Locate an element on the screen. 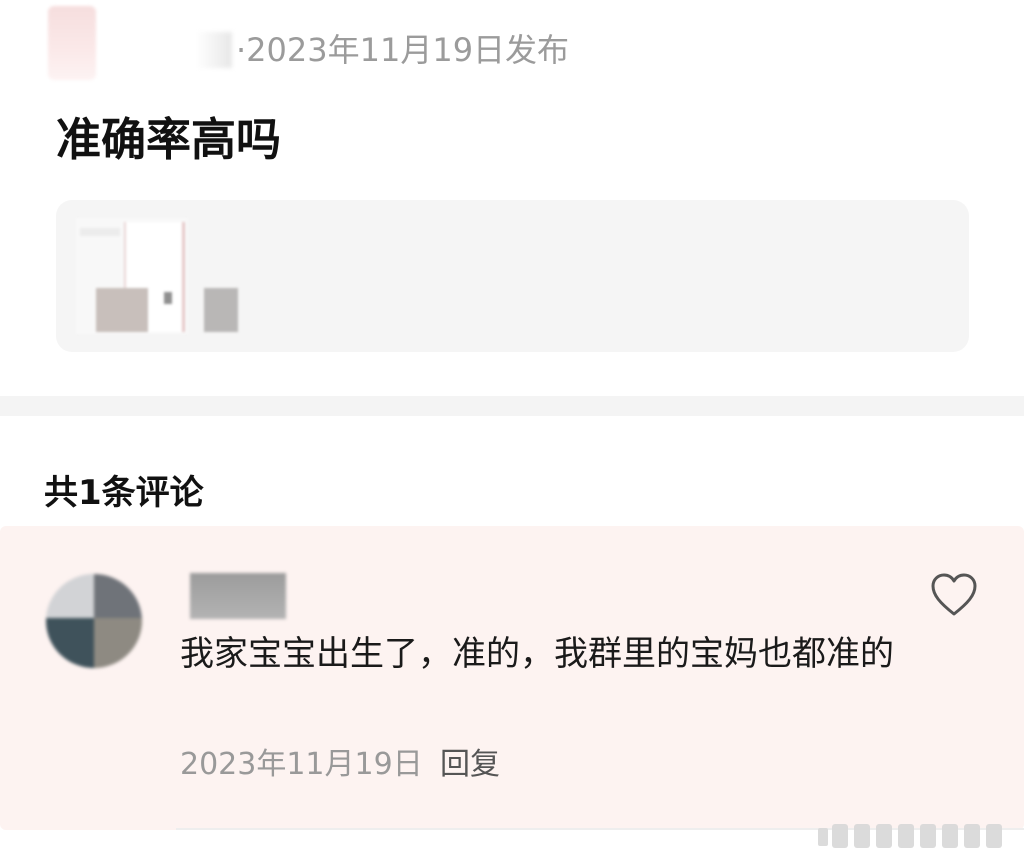 This screenshot has height=862, width=1024. author-avatar is located at coordinates (72, 43).